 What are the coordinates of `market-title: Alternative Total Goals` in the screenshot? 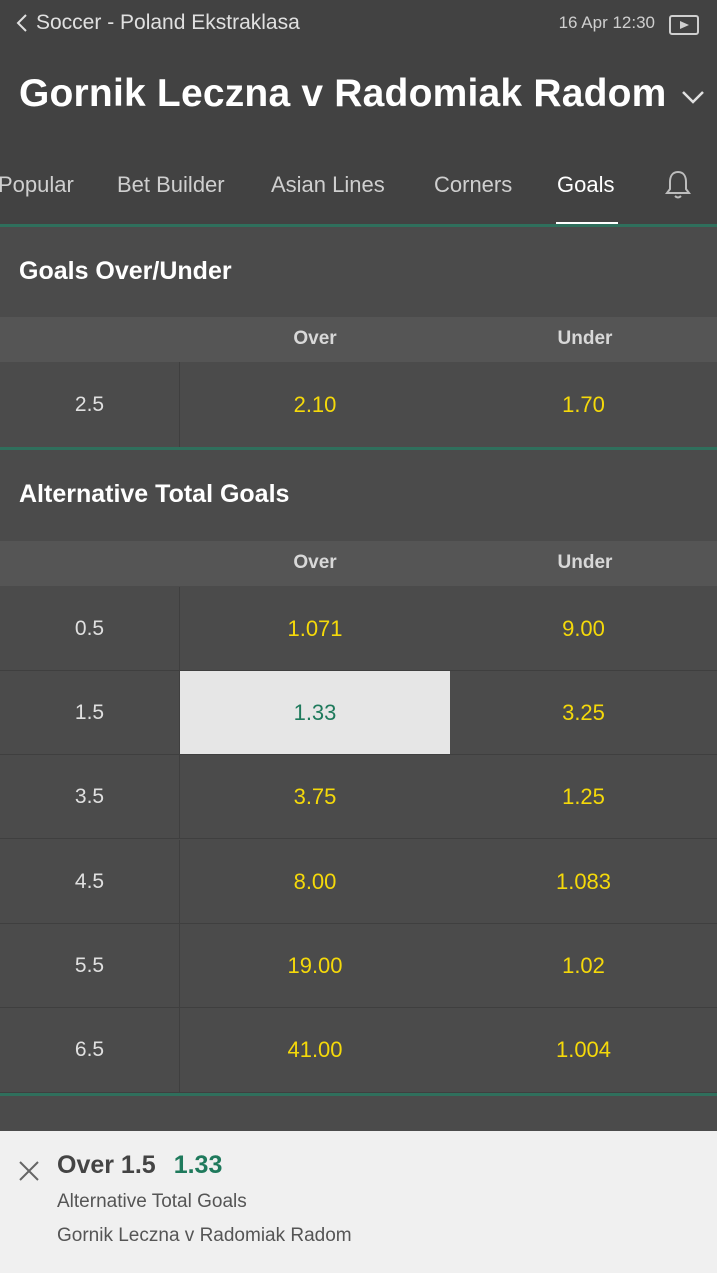 It's located at (154, 494).